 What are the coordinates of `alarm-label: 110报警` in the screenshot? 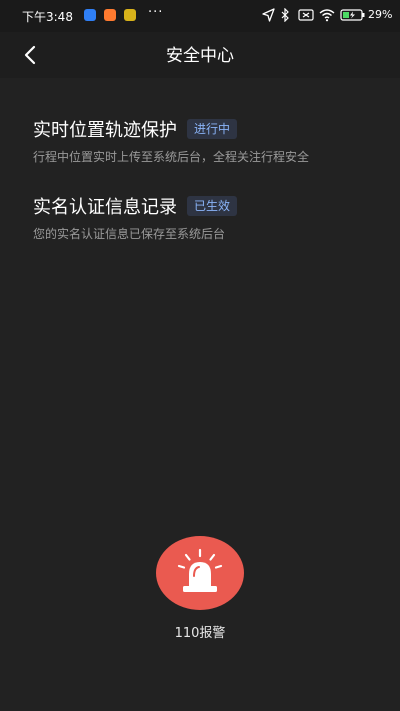 It's located at (200, 633).